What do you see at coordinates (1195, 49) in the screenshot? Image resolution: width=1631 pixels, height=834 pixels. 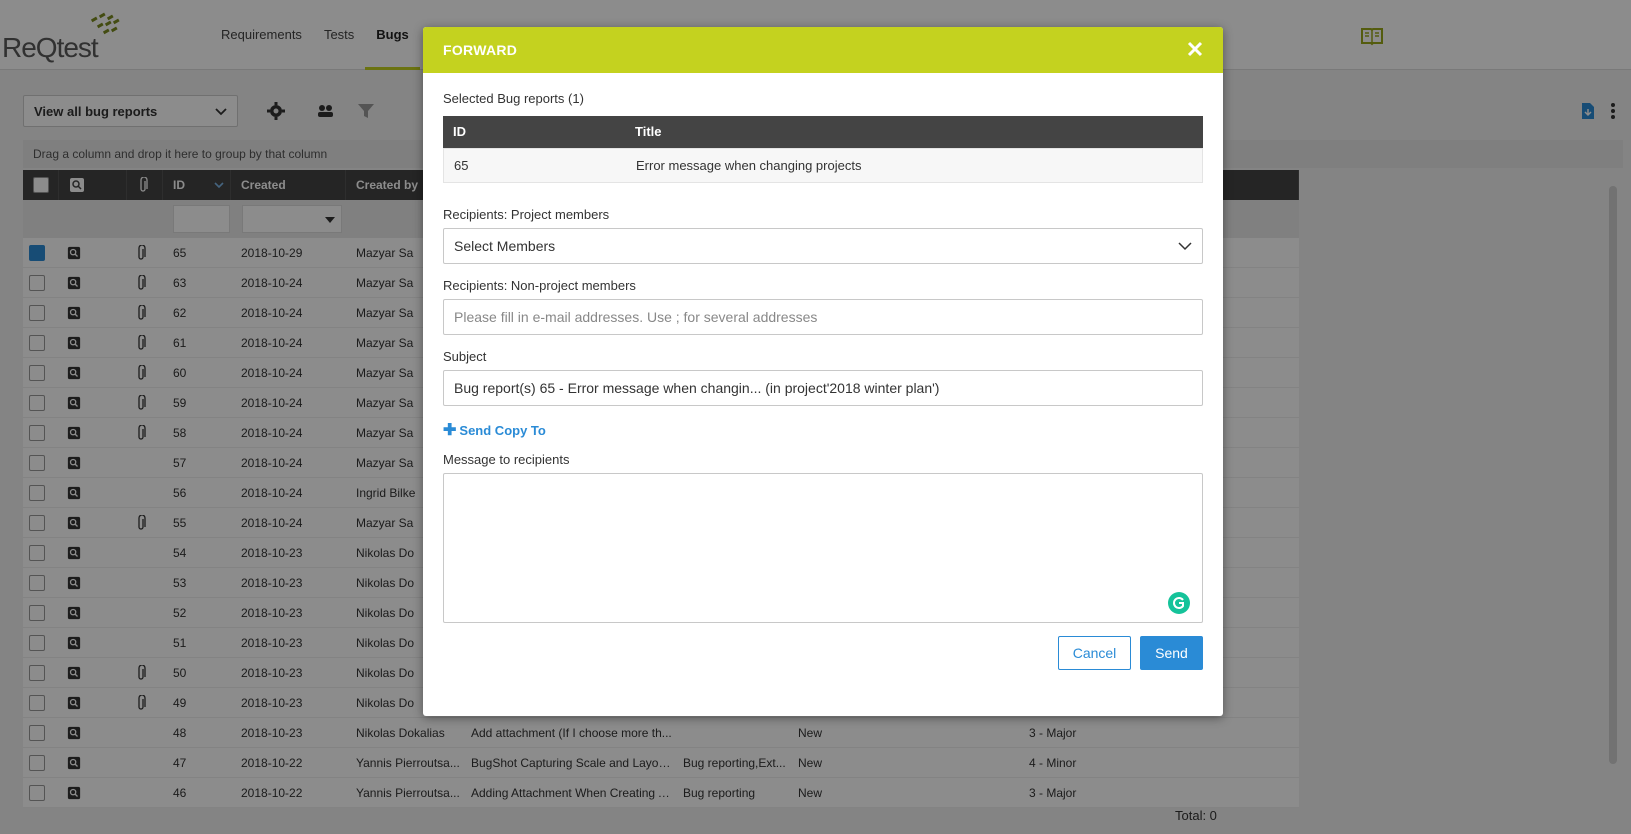 I see `close-icon` at bounding box center [1195, 49].